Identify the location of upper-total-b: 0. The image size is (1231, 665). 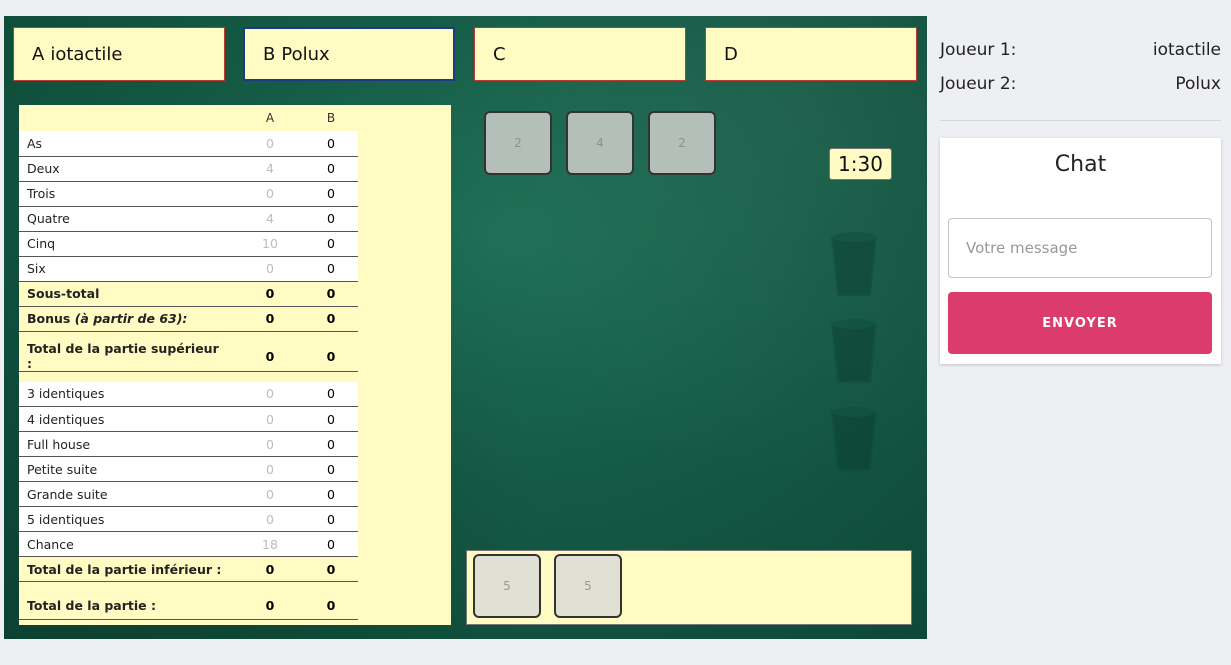
(331, 356).